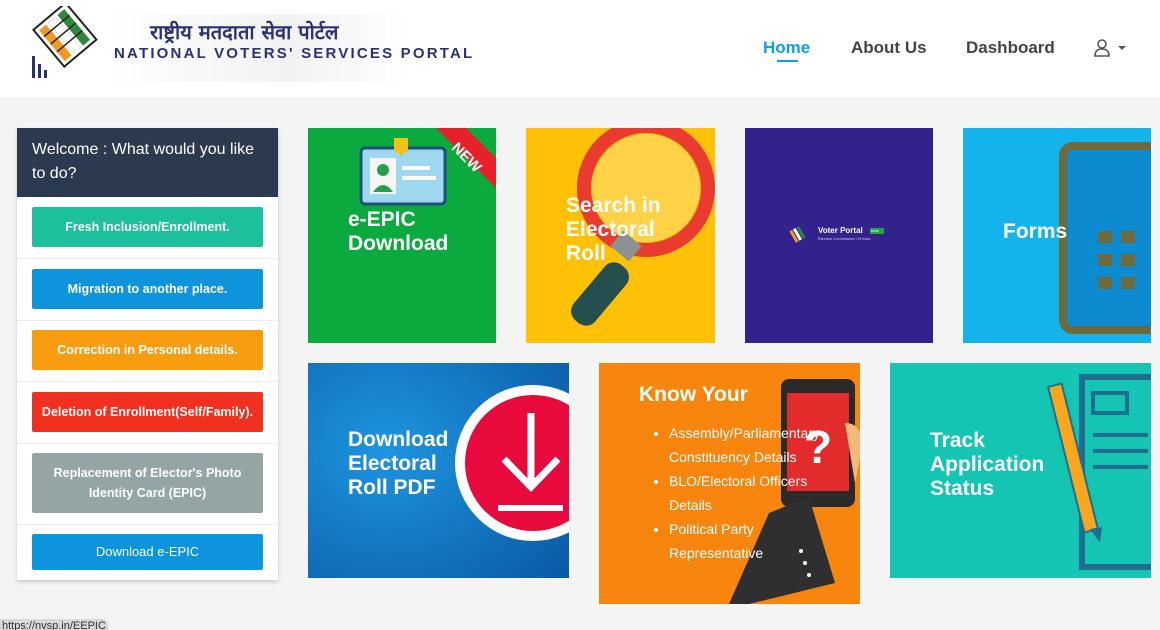 The image size is (1160, 630). I want to click on voter-portal-subtitle: Election Commission Of India, so click(844, 238).